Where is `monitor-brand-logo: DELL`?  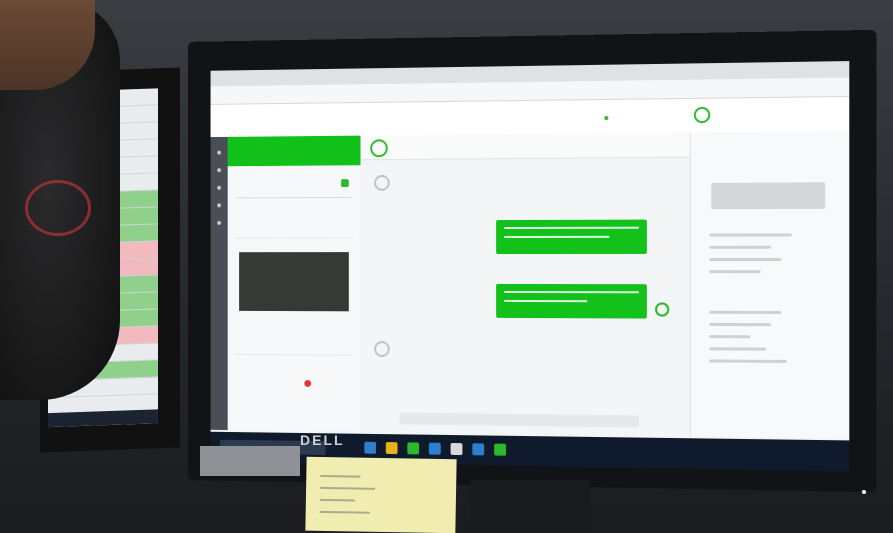 monitor-brand-logo: DELL is located at coordinates (322, 440).